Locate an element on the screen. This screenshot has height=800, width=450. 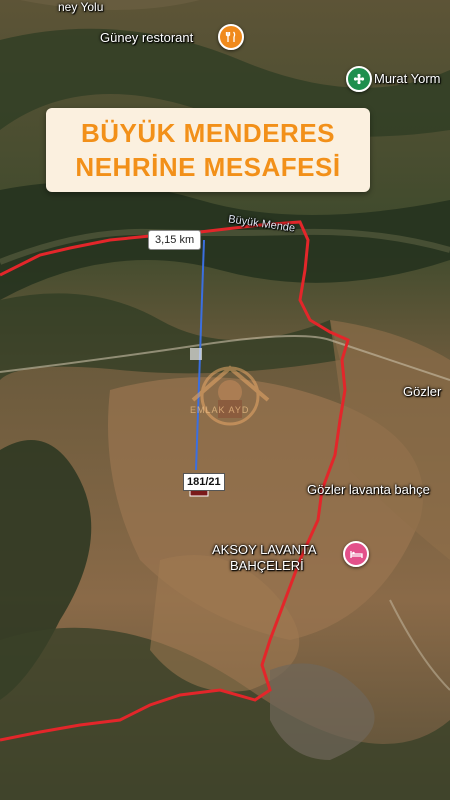
aksoy-label-line2: BAHÇELERİ is located at coordinates (267, 565).